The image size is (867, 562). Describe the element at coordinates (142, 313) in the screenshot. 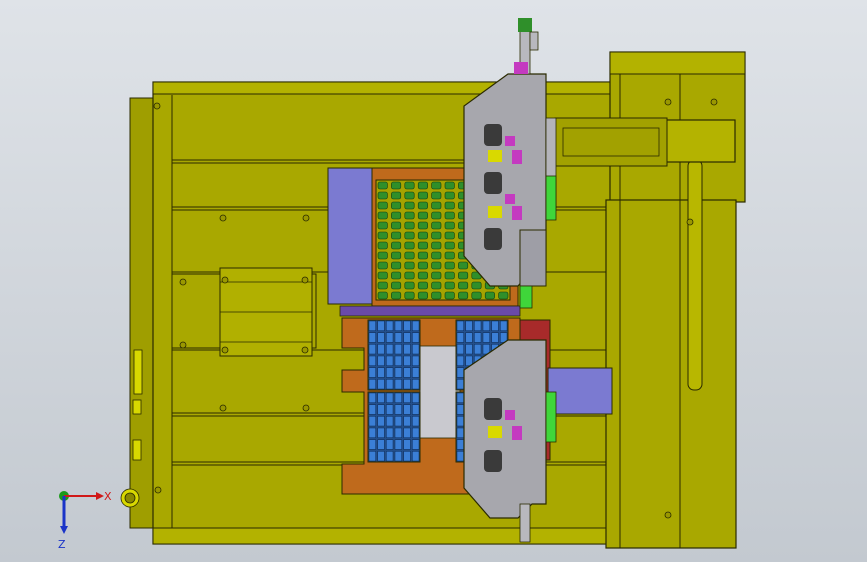

I see `left-rail` at that location.